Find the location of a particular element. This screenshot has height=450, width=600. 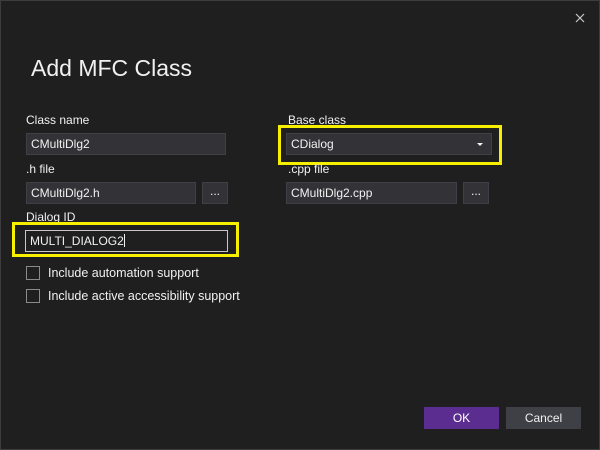

accessibility-support-option: Include active accessibility support is located at coordinates (133, 296).